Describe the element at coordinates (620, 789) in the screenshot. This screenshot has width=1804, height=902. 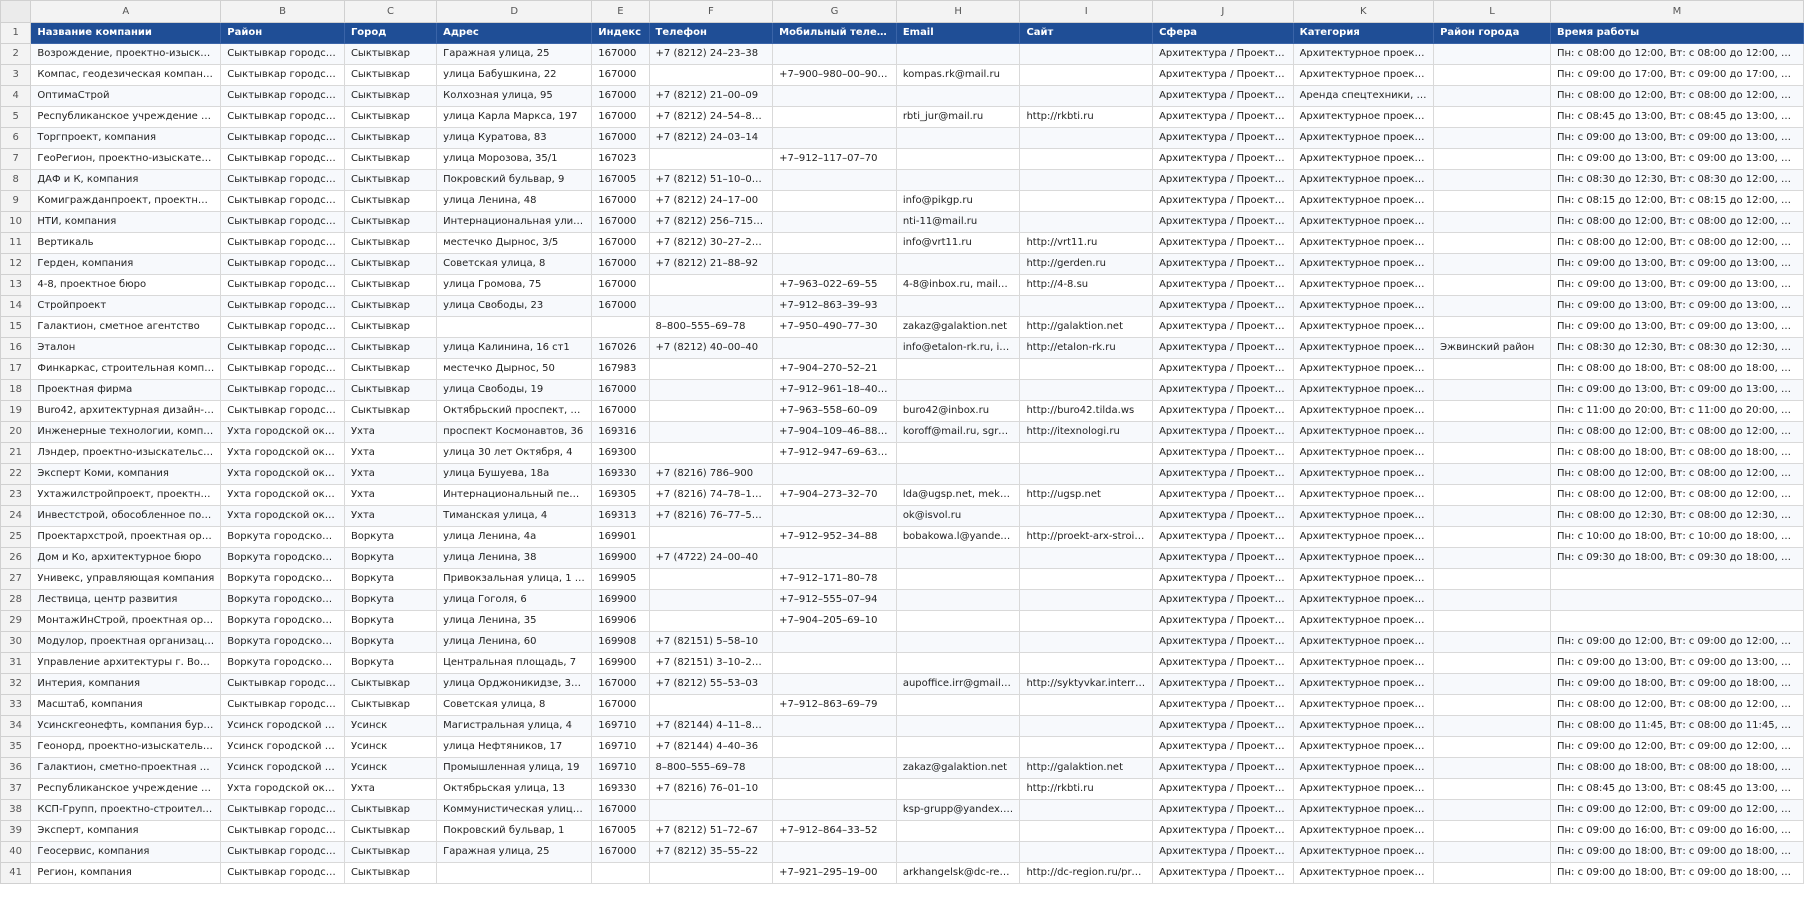
I see `cell: 169330` at that location.